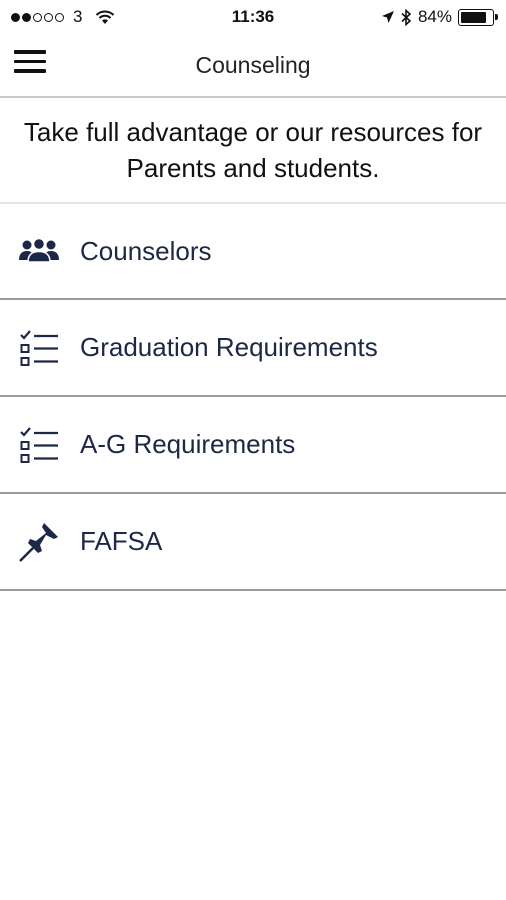 The height and width of the screenshot is (900, 506). I want to click on list-item-graduation-requirements: Graduation Requirements, so click(253, 348).